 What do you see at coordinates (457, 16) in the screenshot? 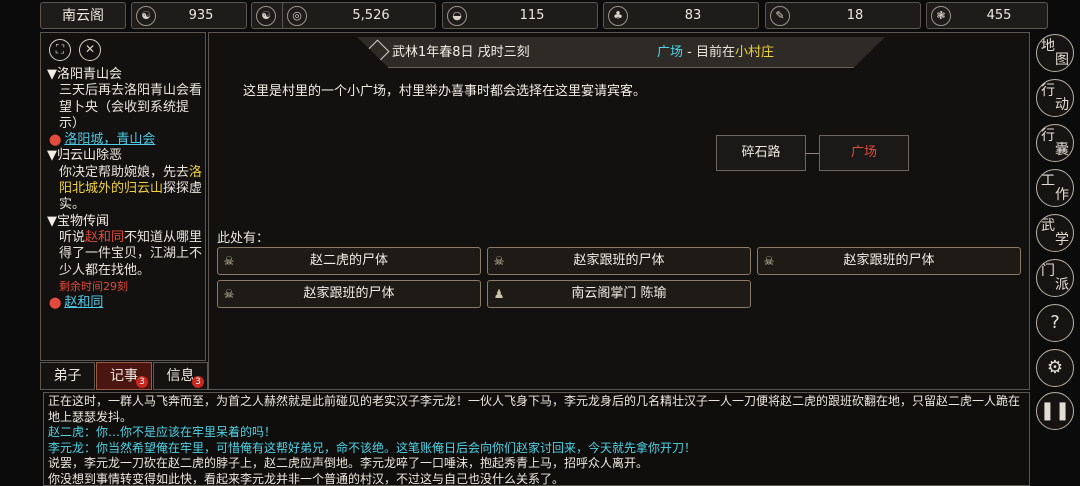
I see `food-bowl-icon: ◒` at bounding box center [457, 16].